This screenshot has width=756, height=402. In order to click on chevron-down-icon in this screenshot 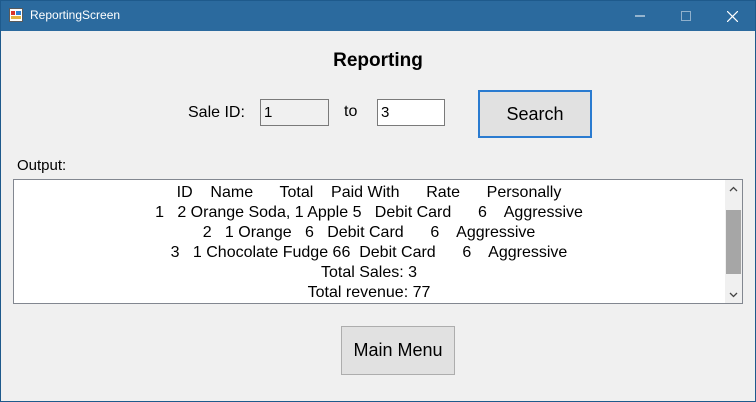, I will do `click(733, 294)`.